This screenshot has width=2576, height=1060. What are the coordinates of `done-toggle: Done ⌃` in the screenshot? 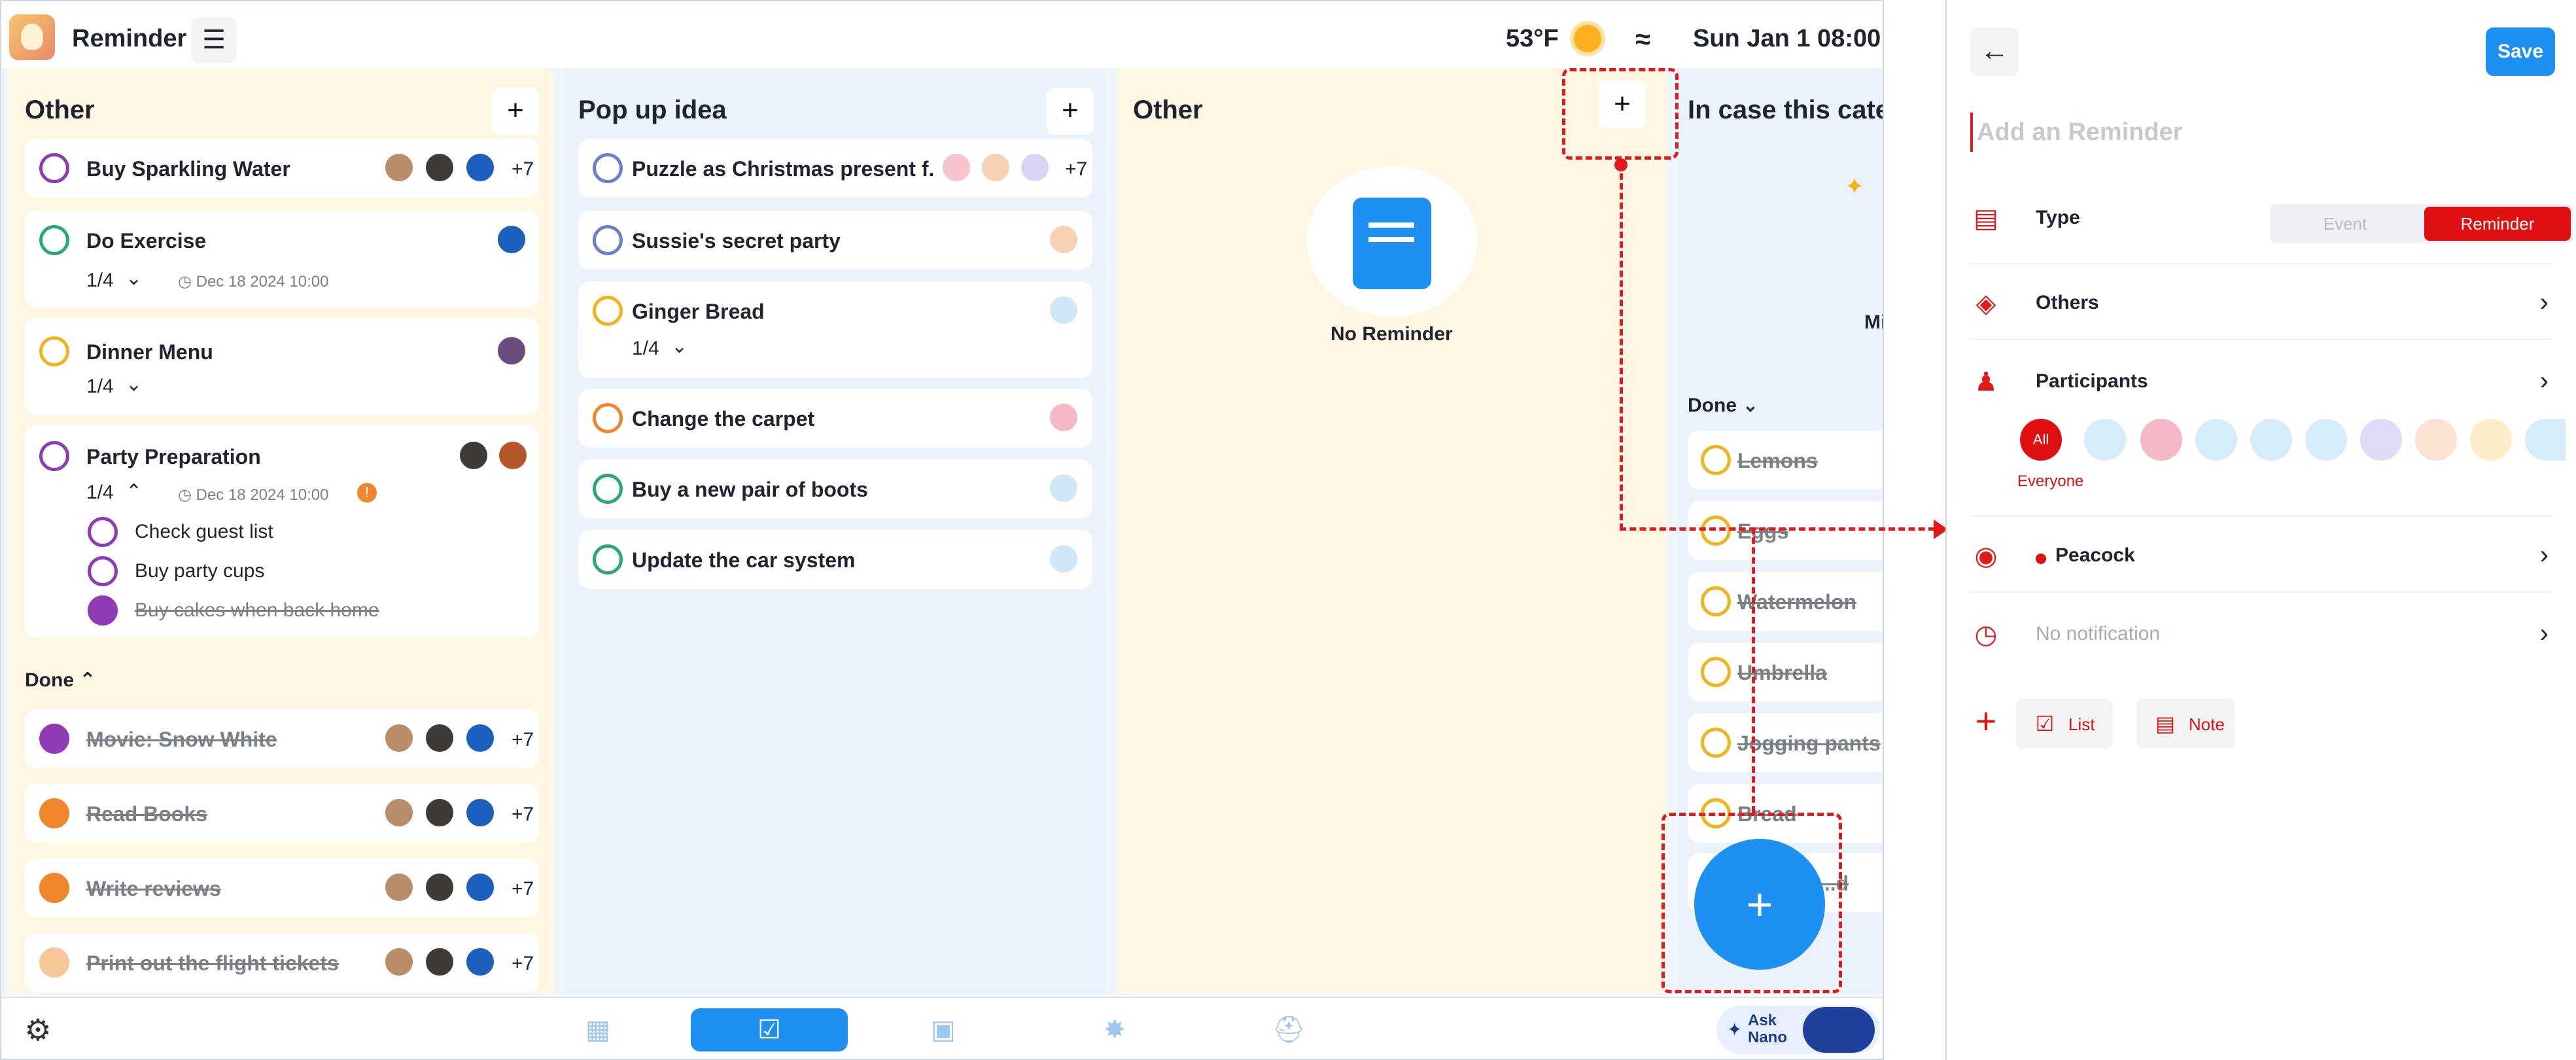 It's located at (60, 681).